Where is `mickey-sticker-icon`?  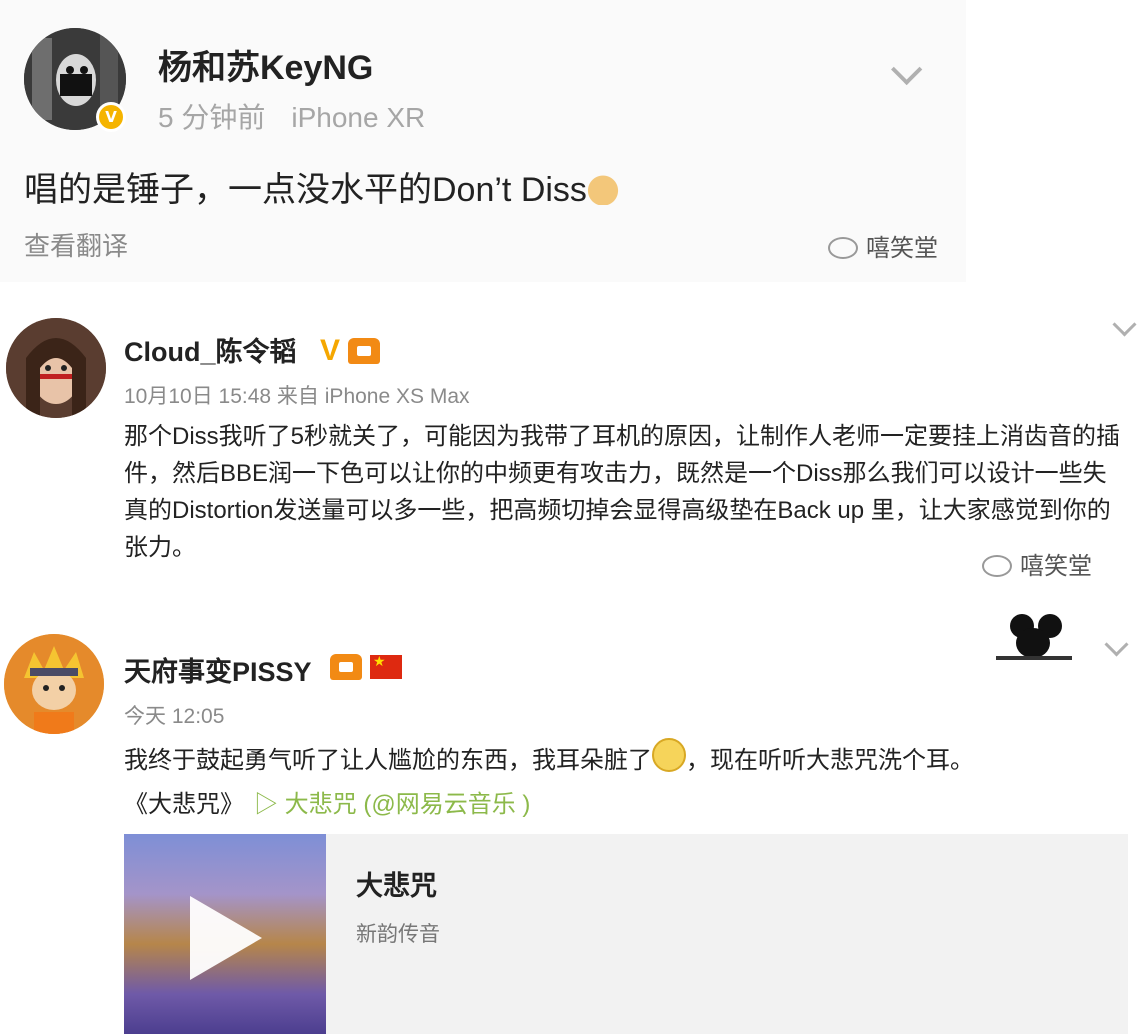
mickey-sticker-icon is located at coordinates (1034, 639).